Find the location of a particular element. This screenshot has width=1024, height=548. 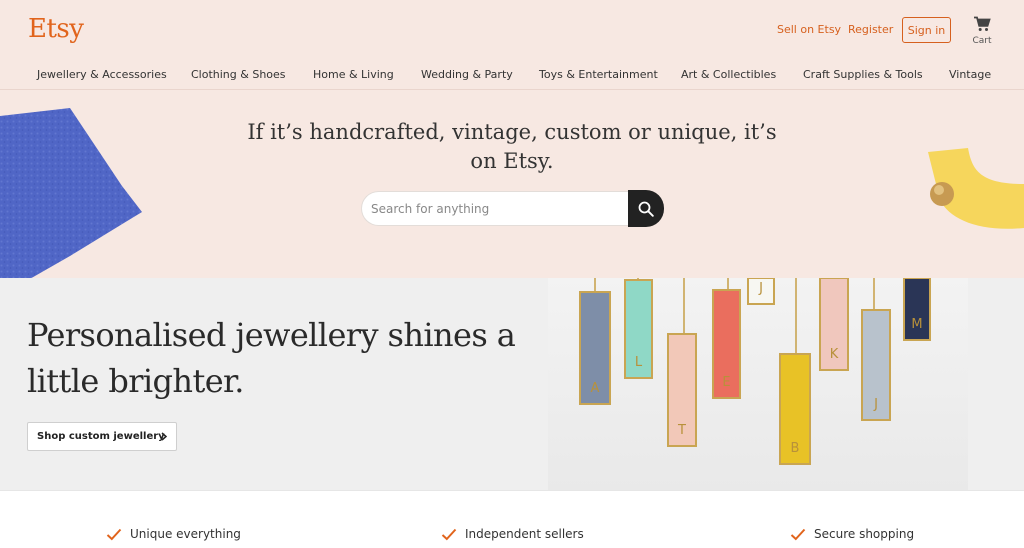

pendant: M is located at coordinates (917, 309).